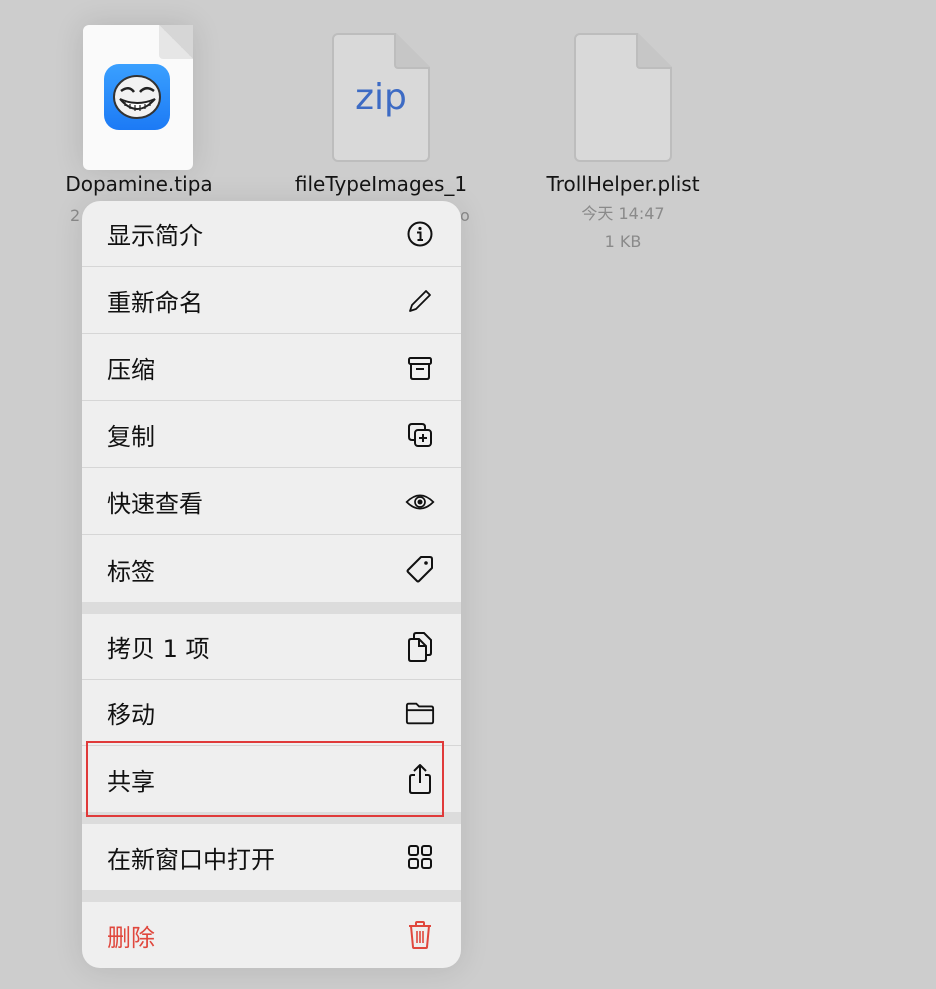  What do you see at coordinates (158, 649) in the screenshot?
I see `menu-item-label: 拷贝 1 项` at bounding box center [158, 649].